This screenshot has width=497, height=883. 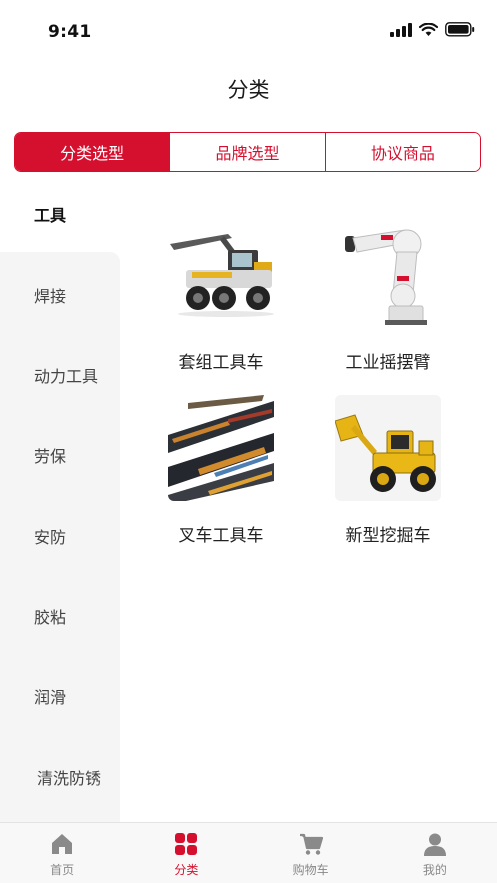 I want to click on product-label: 工业摇摆臂, so click(x=388, y=363).